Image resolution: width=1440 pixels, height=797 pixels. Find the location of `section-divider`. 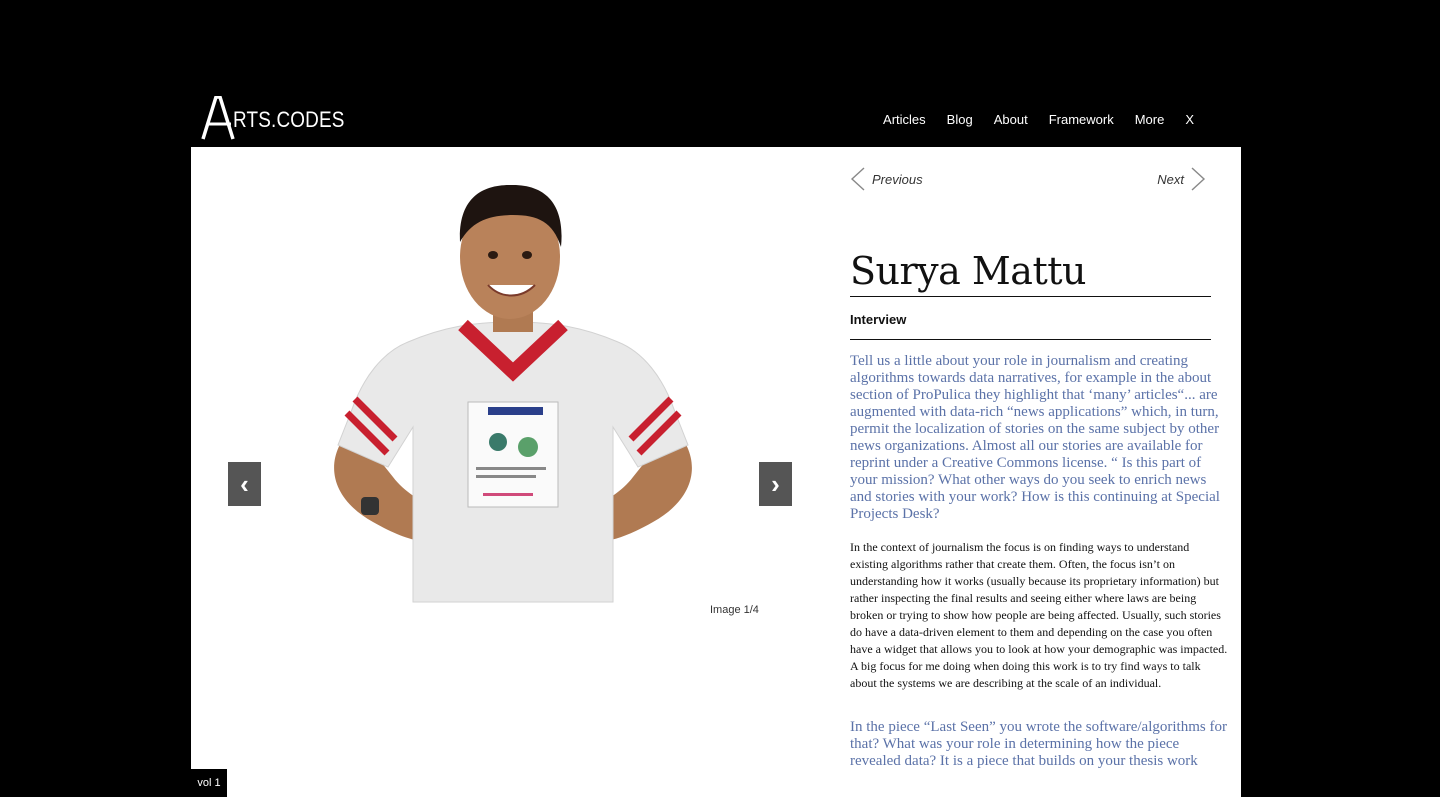

section-divider is located at coordinates (1030, 339).